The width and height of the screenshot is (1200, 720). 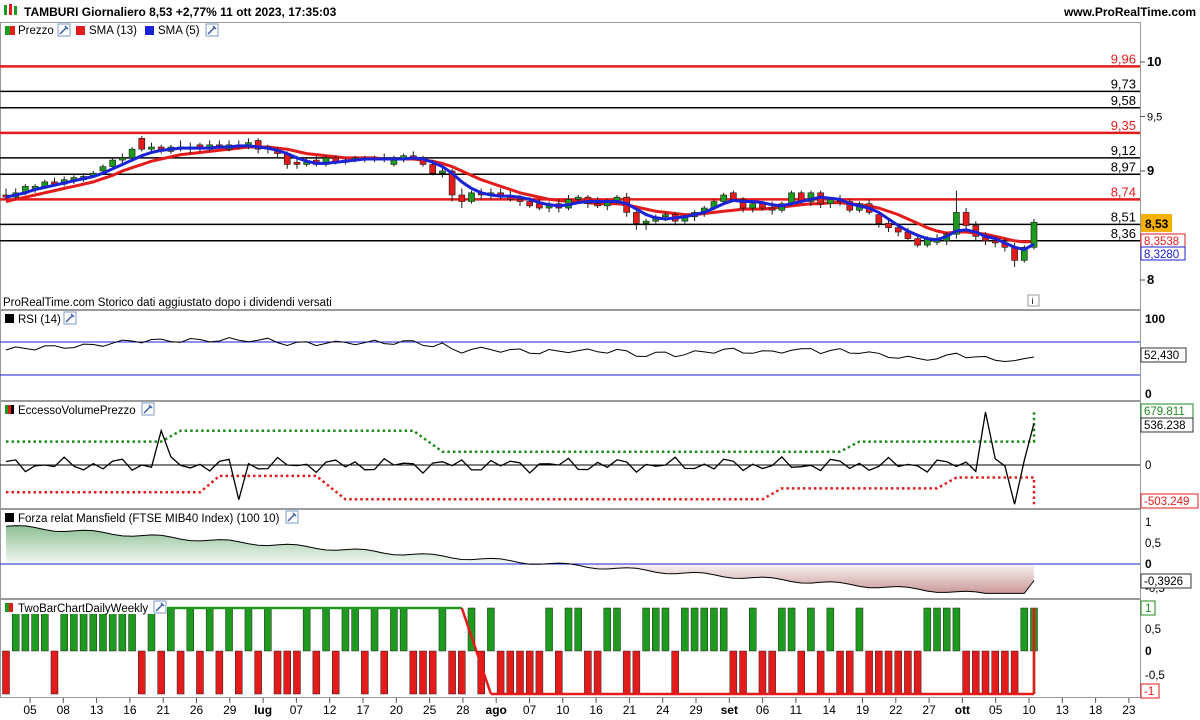 What do you see at coordinates (1123, 166) in the screenshot?
I see `level-label: 8,97` at bounding box center [1123, 166].